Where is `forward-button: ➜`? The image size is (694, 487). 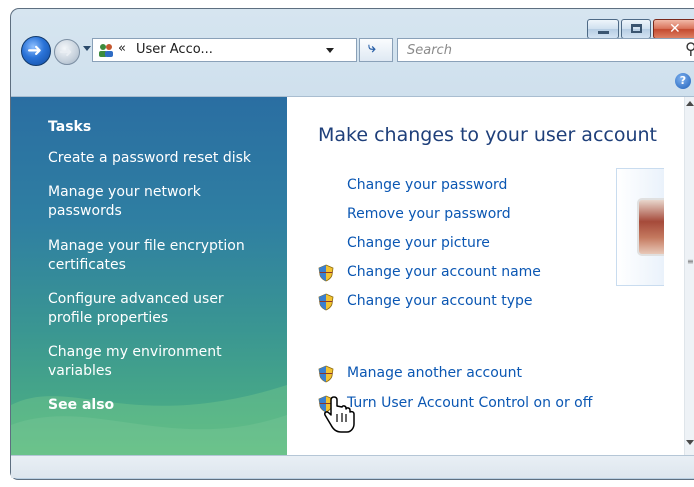
forward-button: ➜ is located at coordinates (67, 52).